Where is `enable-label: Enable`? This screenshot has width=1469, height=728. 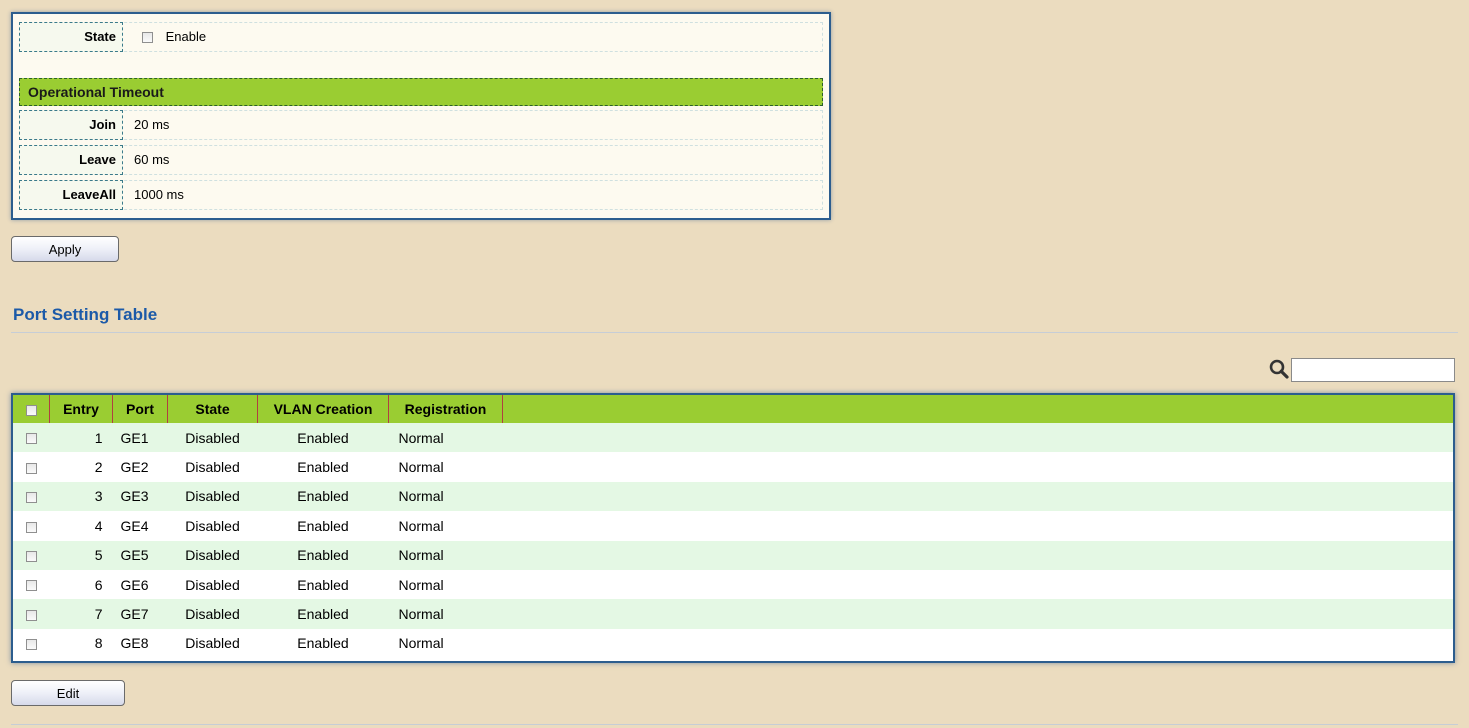
enable-label: Enable is located at coordinates (186, 36).